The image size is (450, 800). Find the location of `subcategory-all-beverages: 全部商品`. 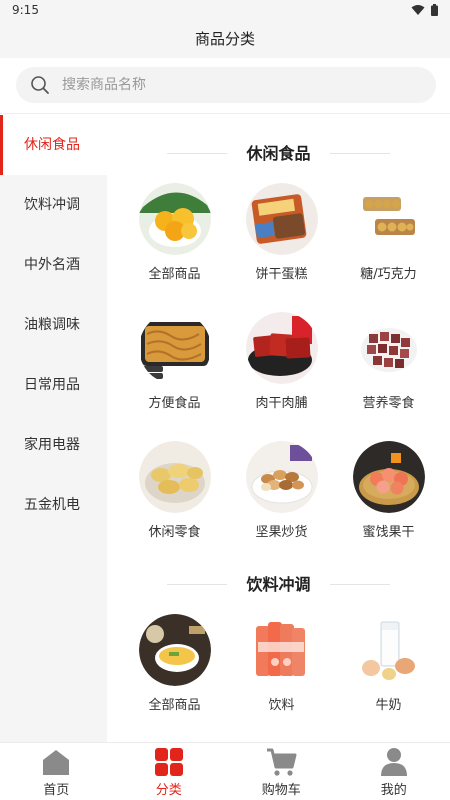

subcategory-all-beverages: 全部商品 is located at coordinates (174, 663).